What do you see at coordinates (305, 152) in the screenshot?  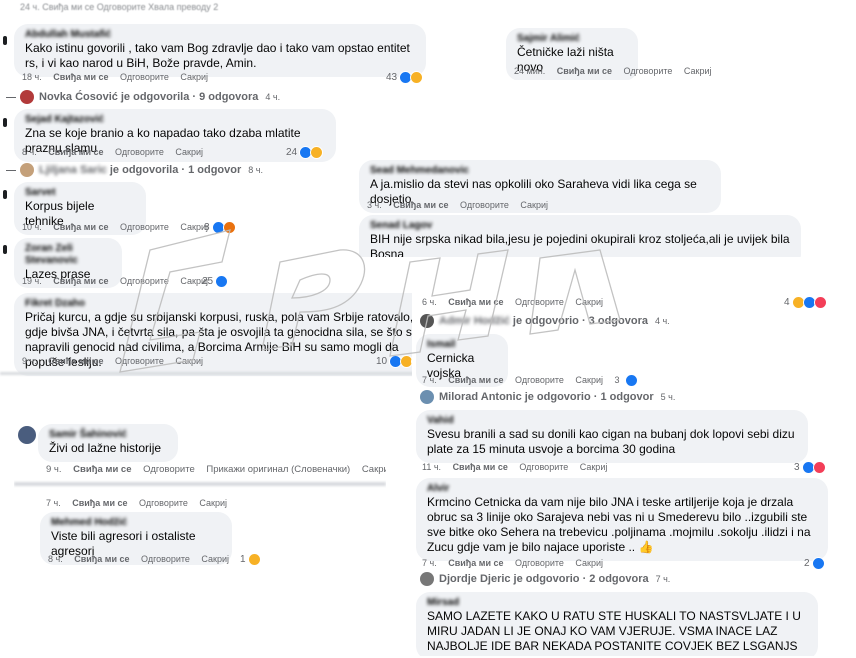 I see `reaction-count: 24` at bounding box center [305, 152].